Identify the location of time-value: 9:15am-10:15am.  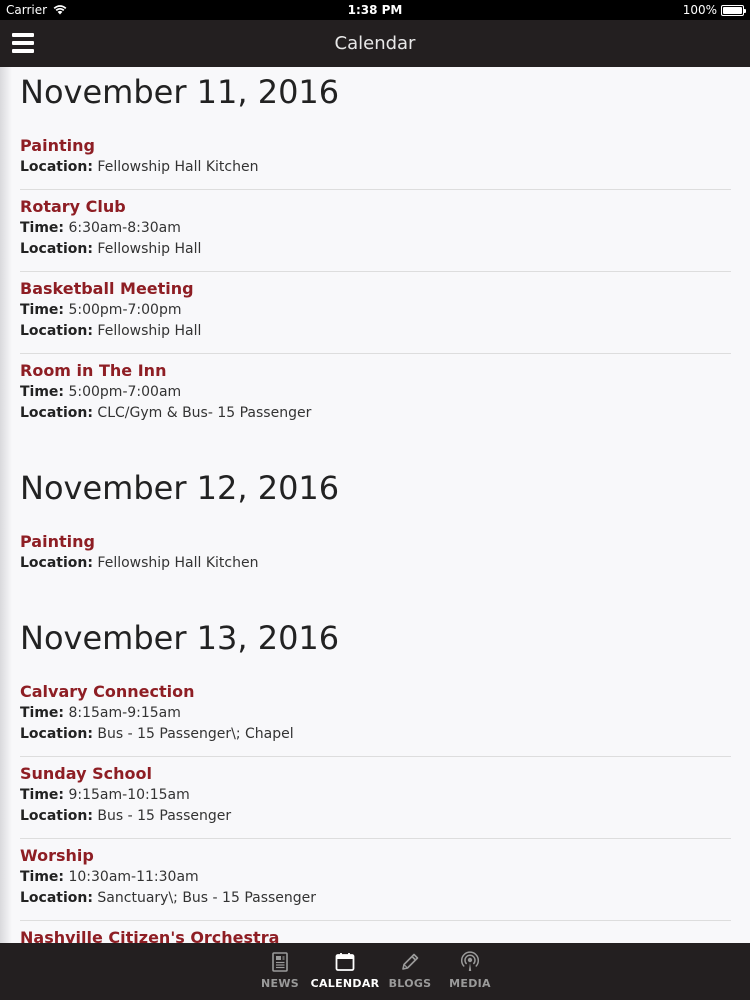
(129, 795).